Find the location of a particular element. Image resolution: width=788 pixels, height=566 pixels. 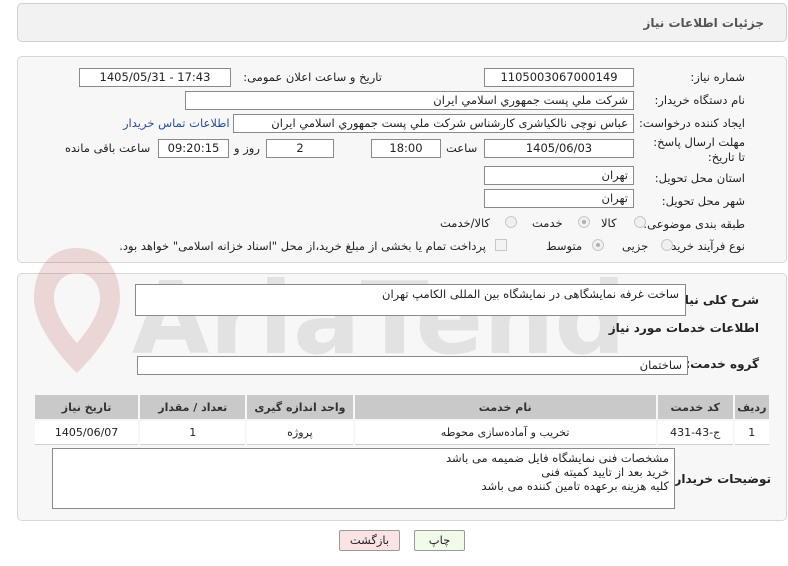

col-qty: تعداد / مقدار is located at coordinates (193, 407).